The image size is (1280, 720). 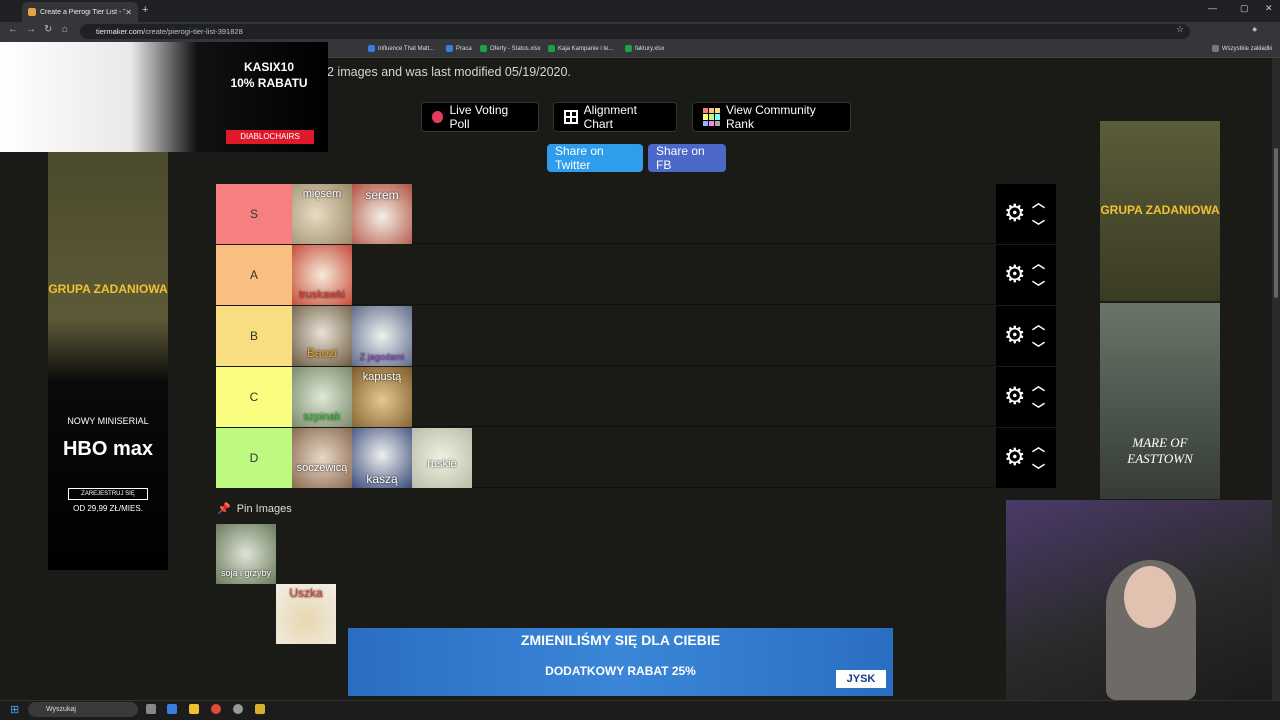 I want to click on ad-banner-right-1: GRUPA ZADANIOWA, so click(x=1160, y=211).